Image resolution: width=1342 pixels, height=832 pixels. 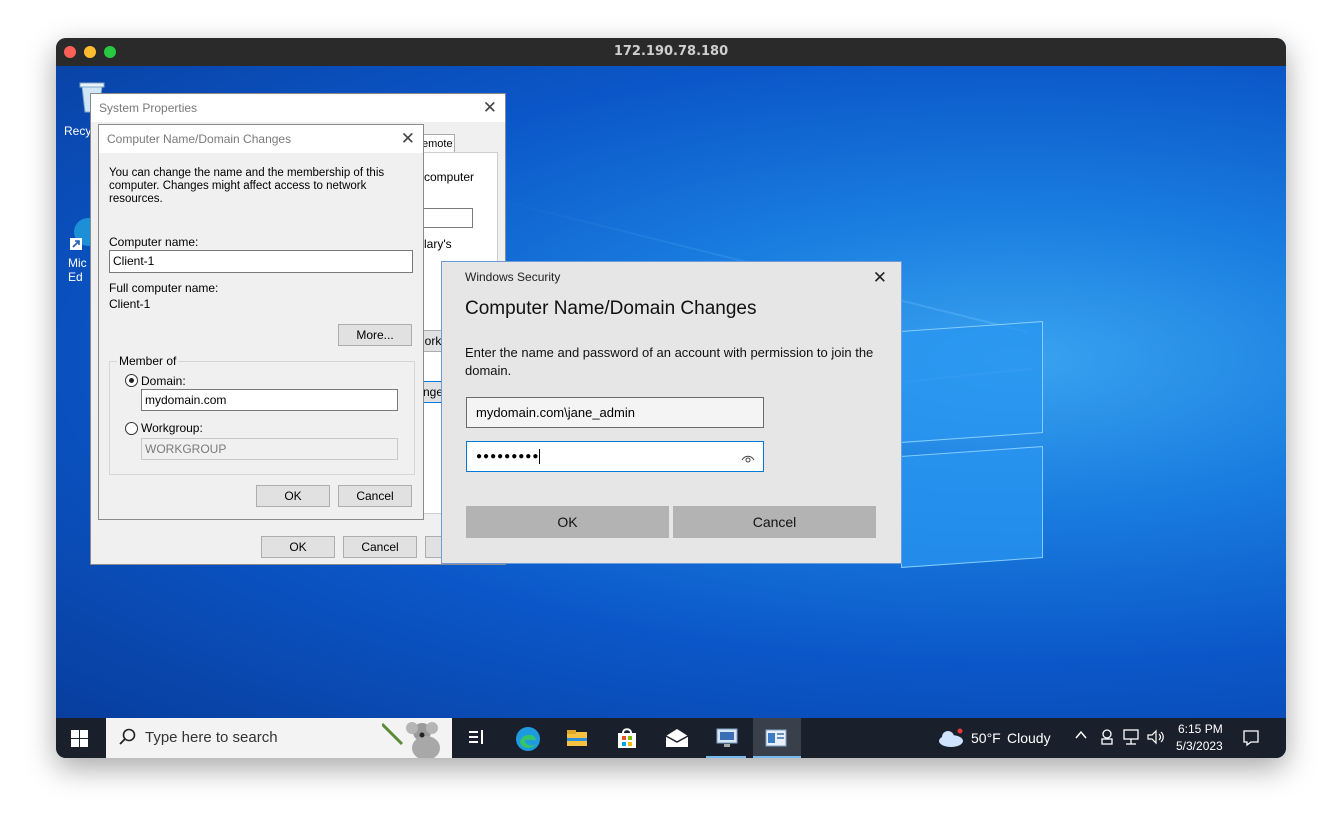 I want to click on koala-search-highlight-icon, so click(x=415, y=738).